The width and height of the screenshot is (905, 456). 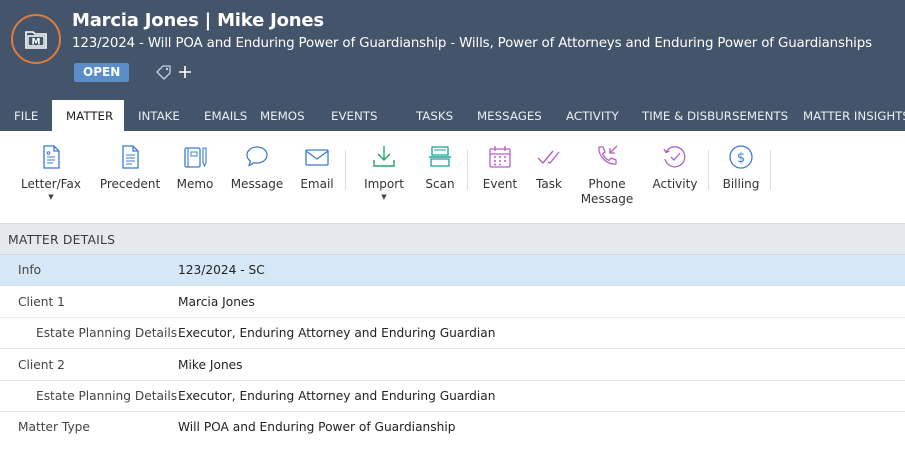 I want to click on tab-tasks: TASKS, so click(x=446, y=115).